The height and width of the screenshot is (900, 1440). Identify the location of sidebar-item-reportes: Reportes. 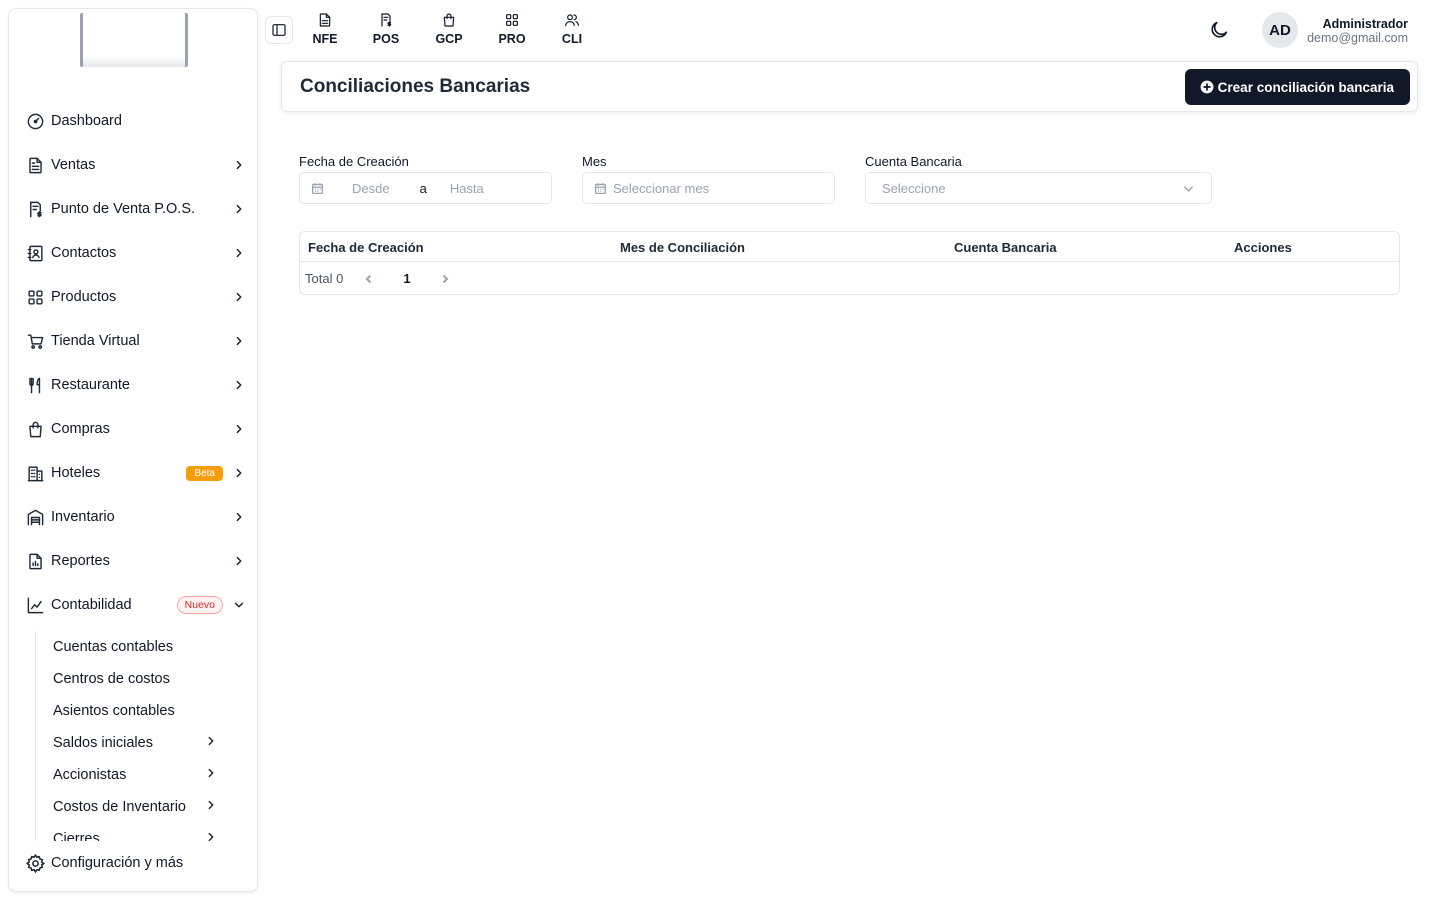
(136, 561).